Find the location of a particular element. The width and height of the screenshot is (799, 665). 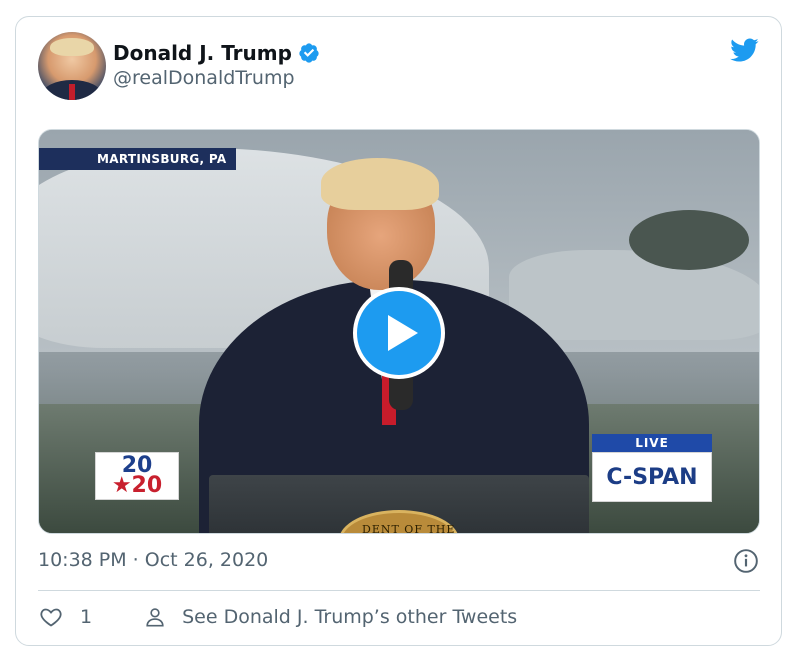

avatar-tie is located at coordinates (72, 92).